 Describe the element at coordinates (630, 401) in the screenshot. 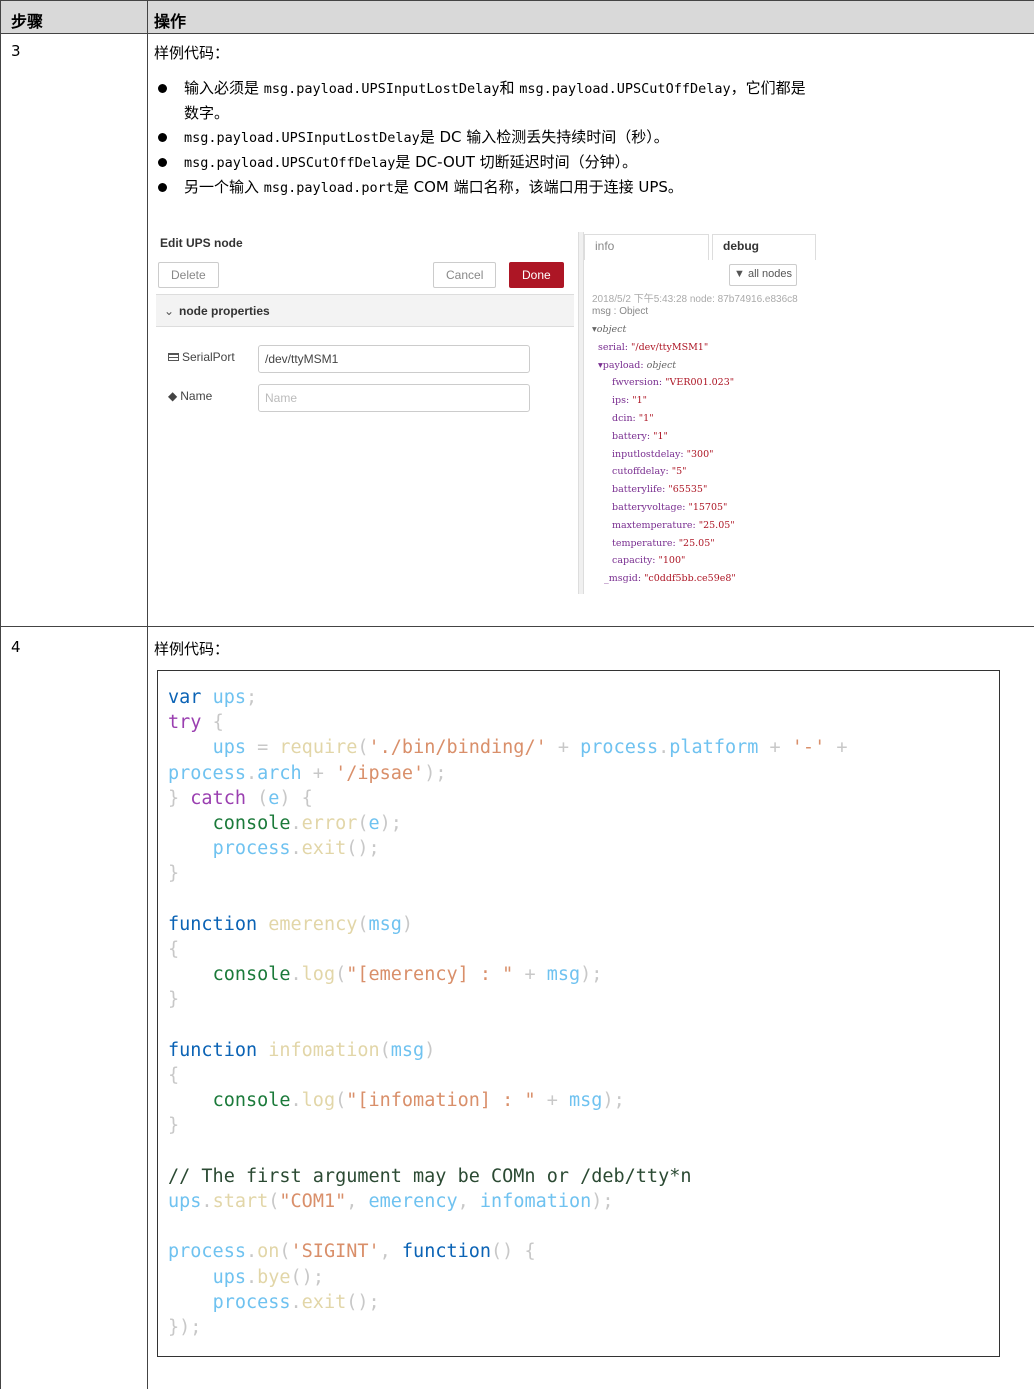

I see `debug-line: ips: "1"` at that location.